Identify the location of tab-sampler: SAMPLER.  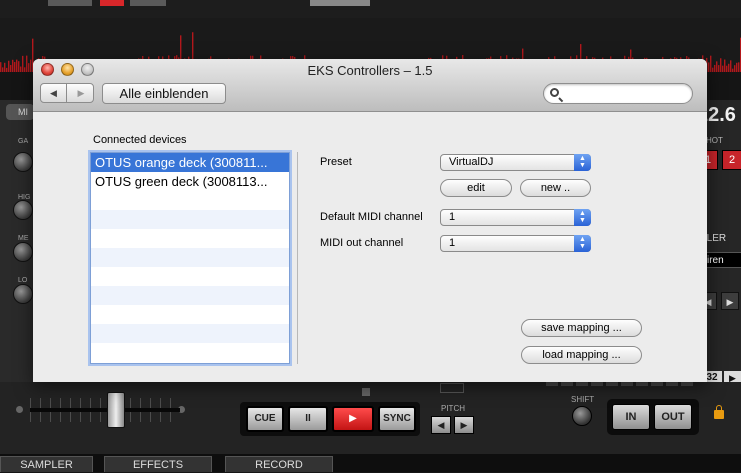
(46, 464).